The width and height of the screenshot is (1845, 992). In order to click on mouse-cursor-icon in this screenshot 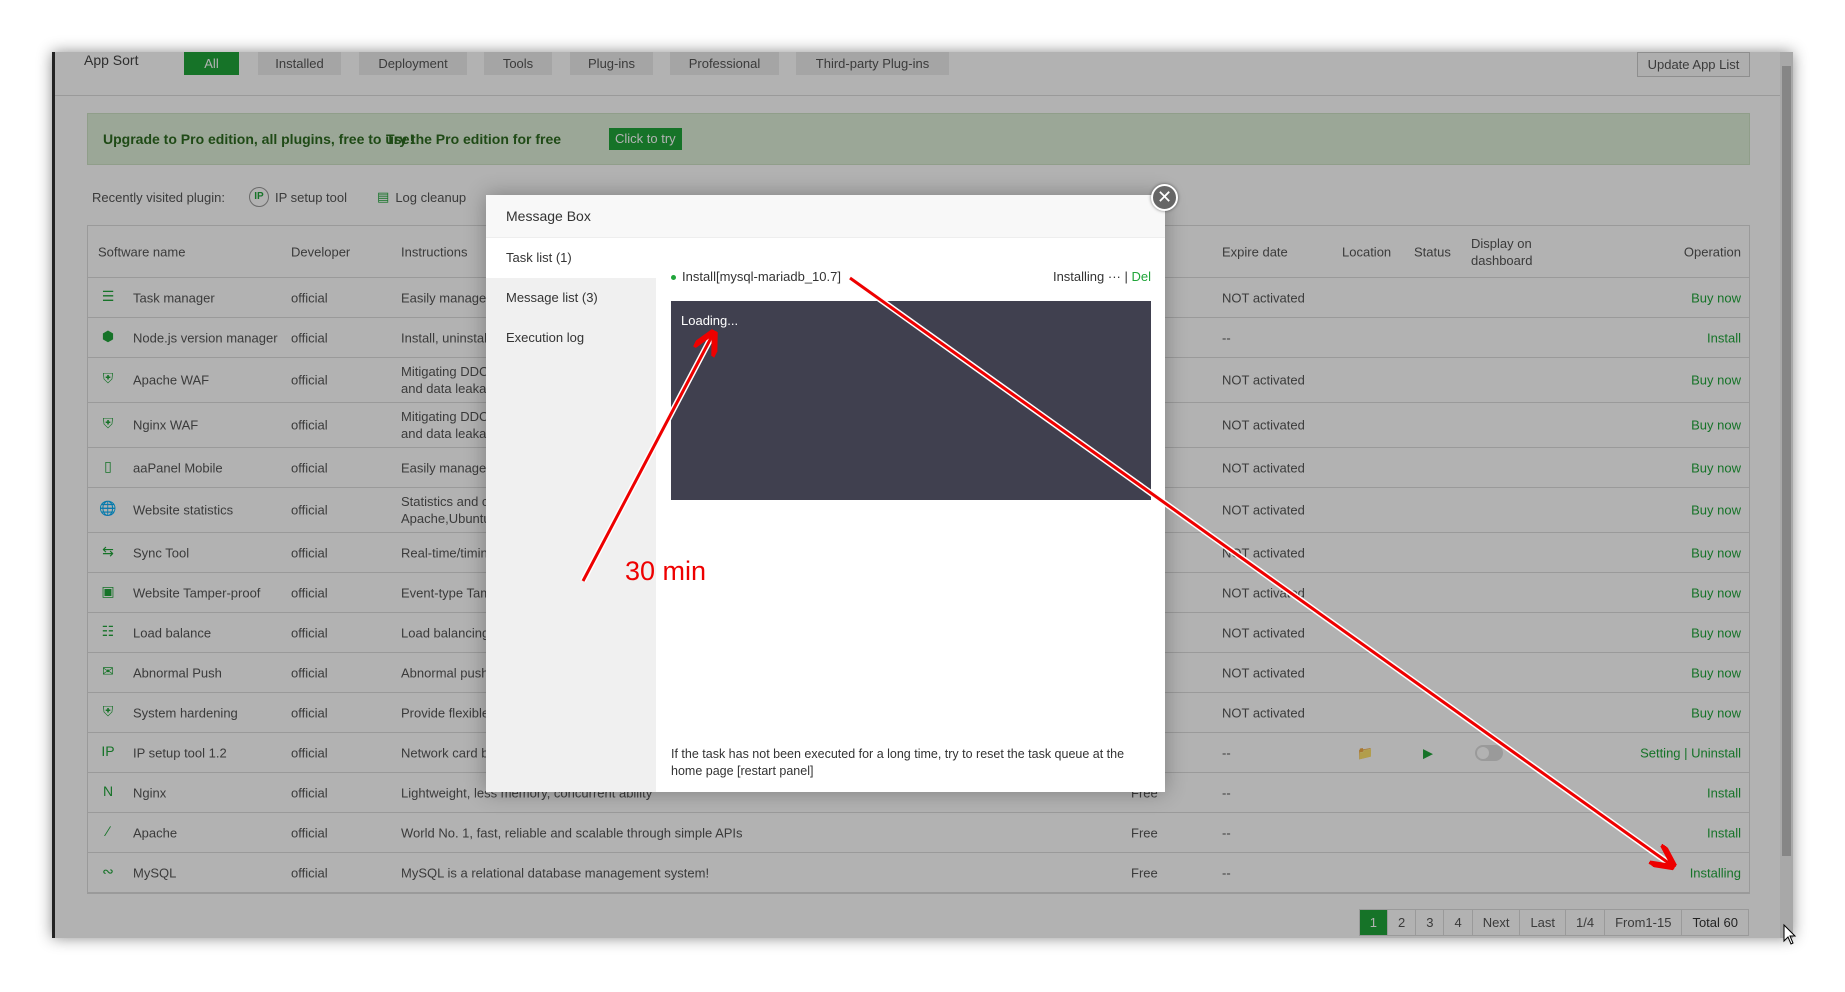, I will do `click(1790, 934)`.